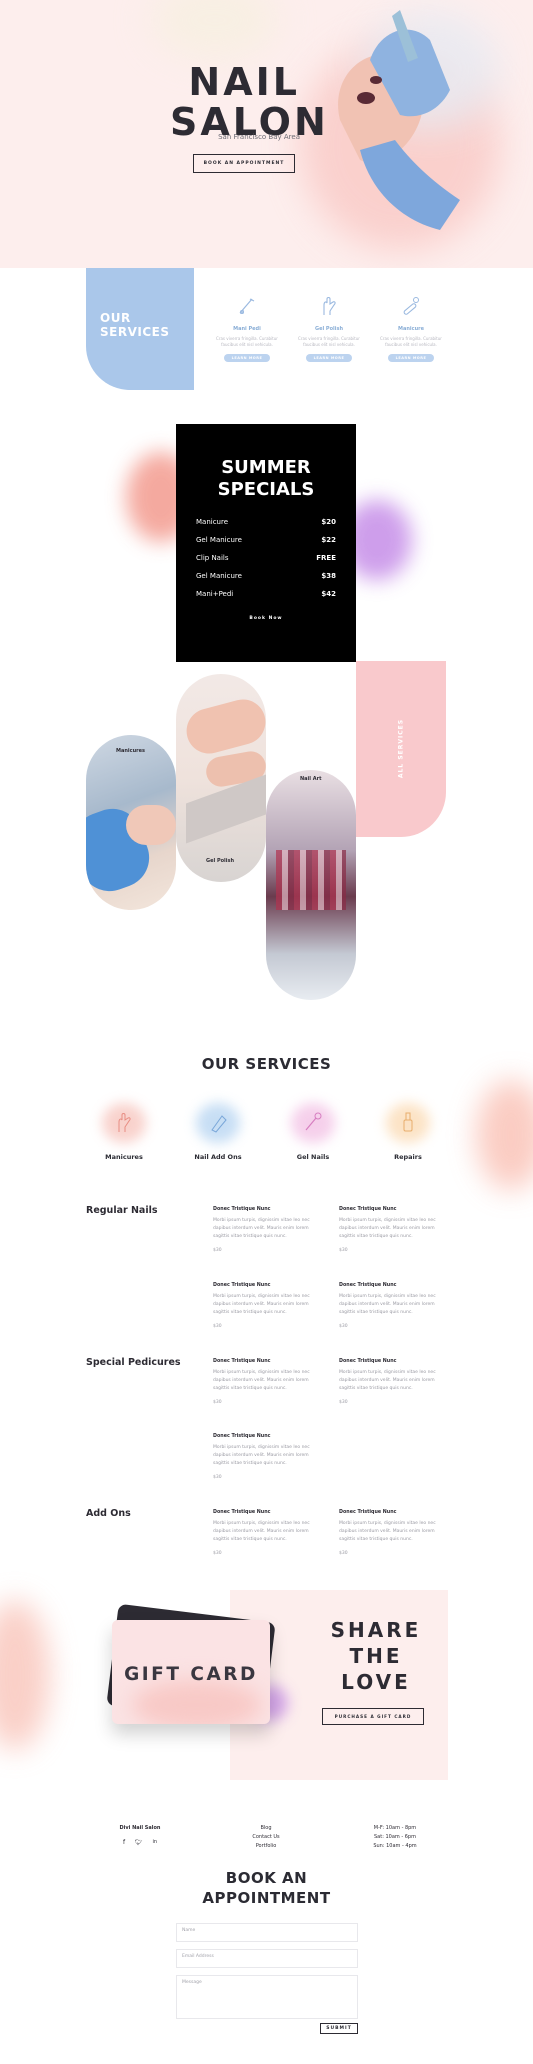 The height and width of the screenshot is (2064, 533). Describe the element at coordinates (266, 1898) in the screenshot. I see `book-title-line2: APPOINTMENT` at that location.